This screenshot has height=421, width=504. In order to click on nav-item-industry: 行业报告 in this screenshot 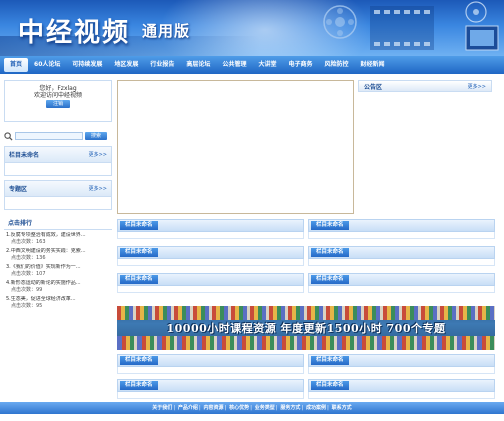, I will do `click(162, 65)`.